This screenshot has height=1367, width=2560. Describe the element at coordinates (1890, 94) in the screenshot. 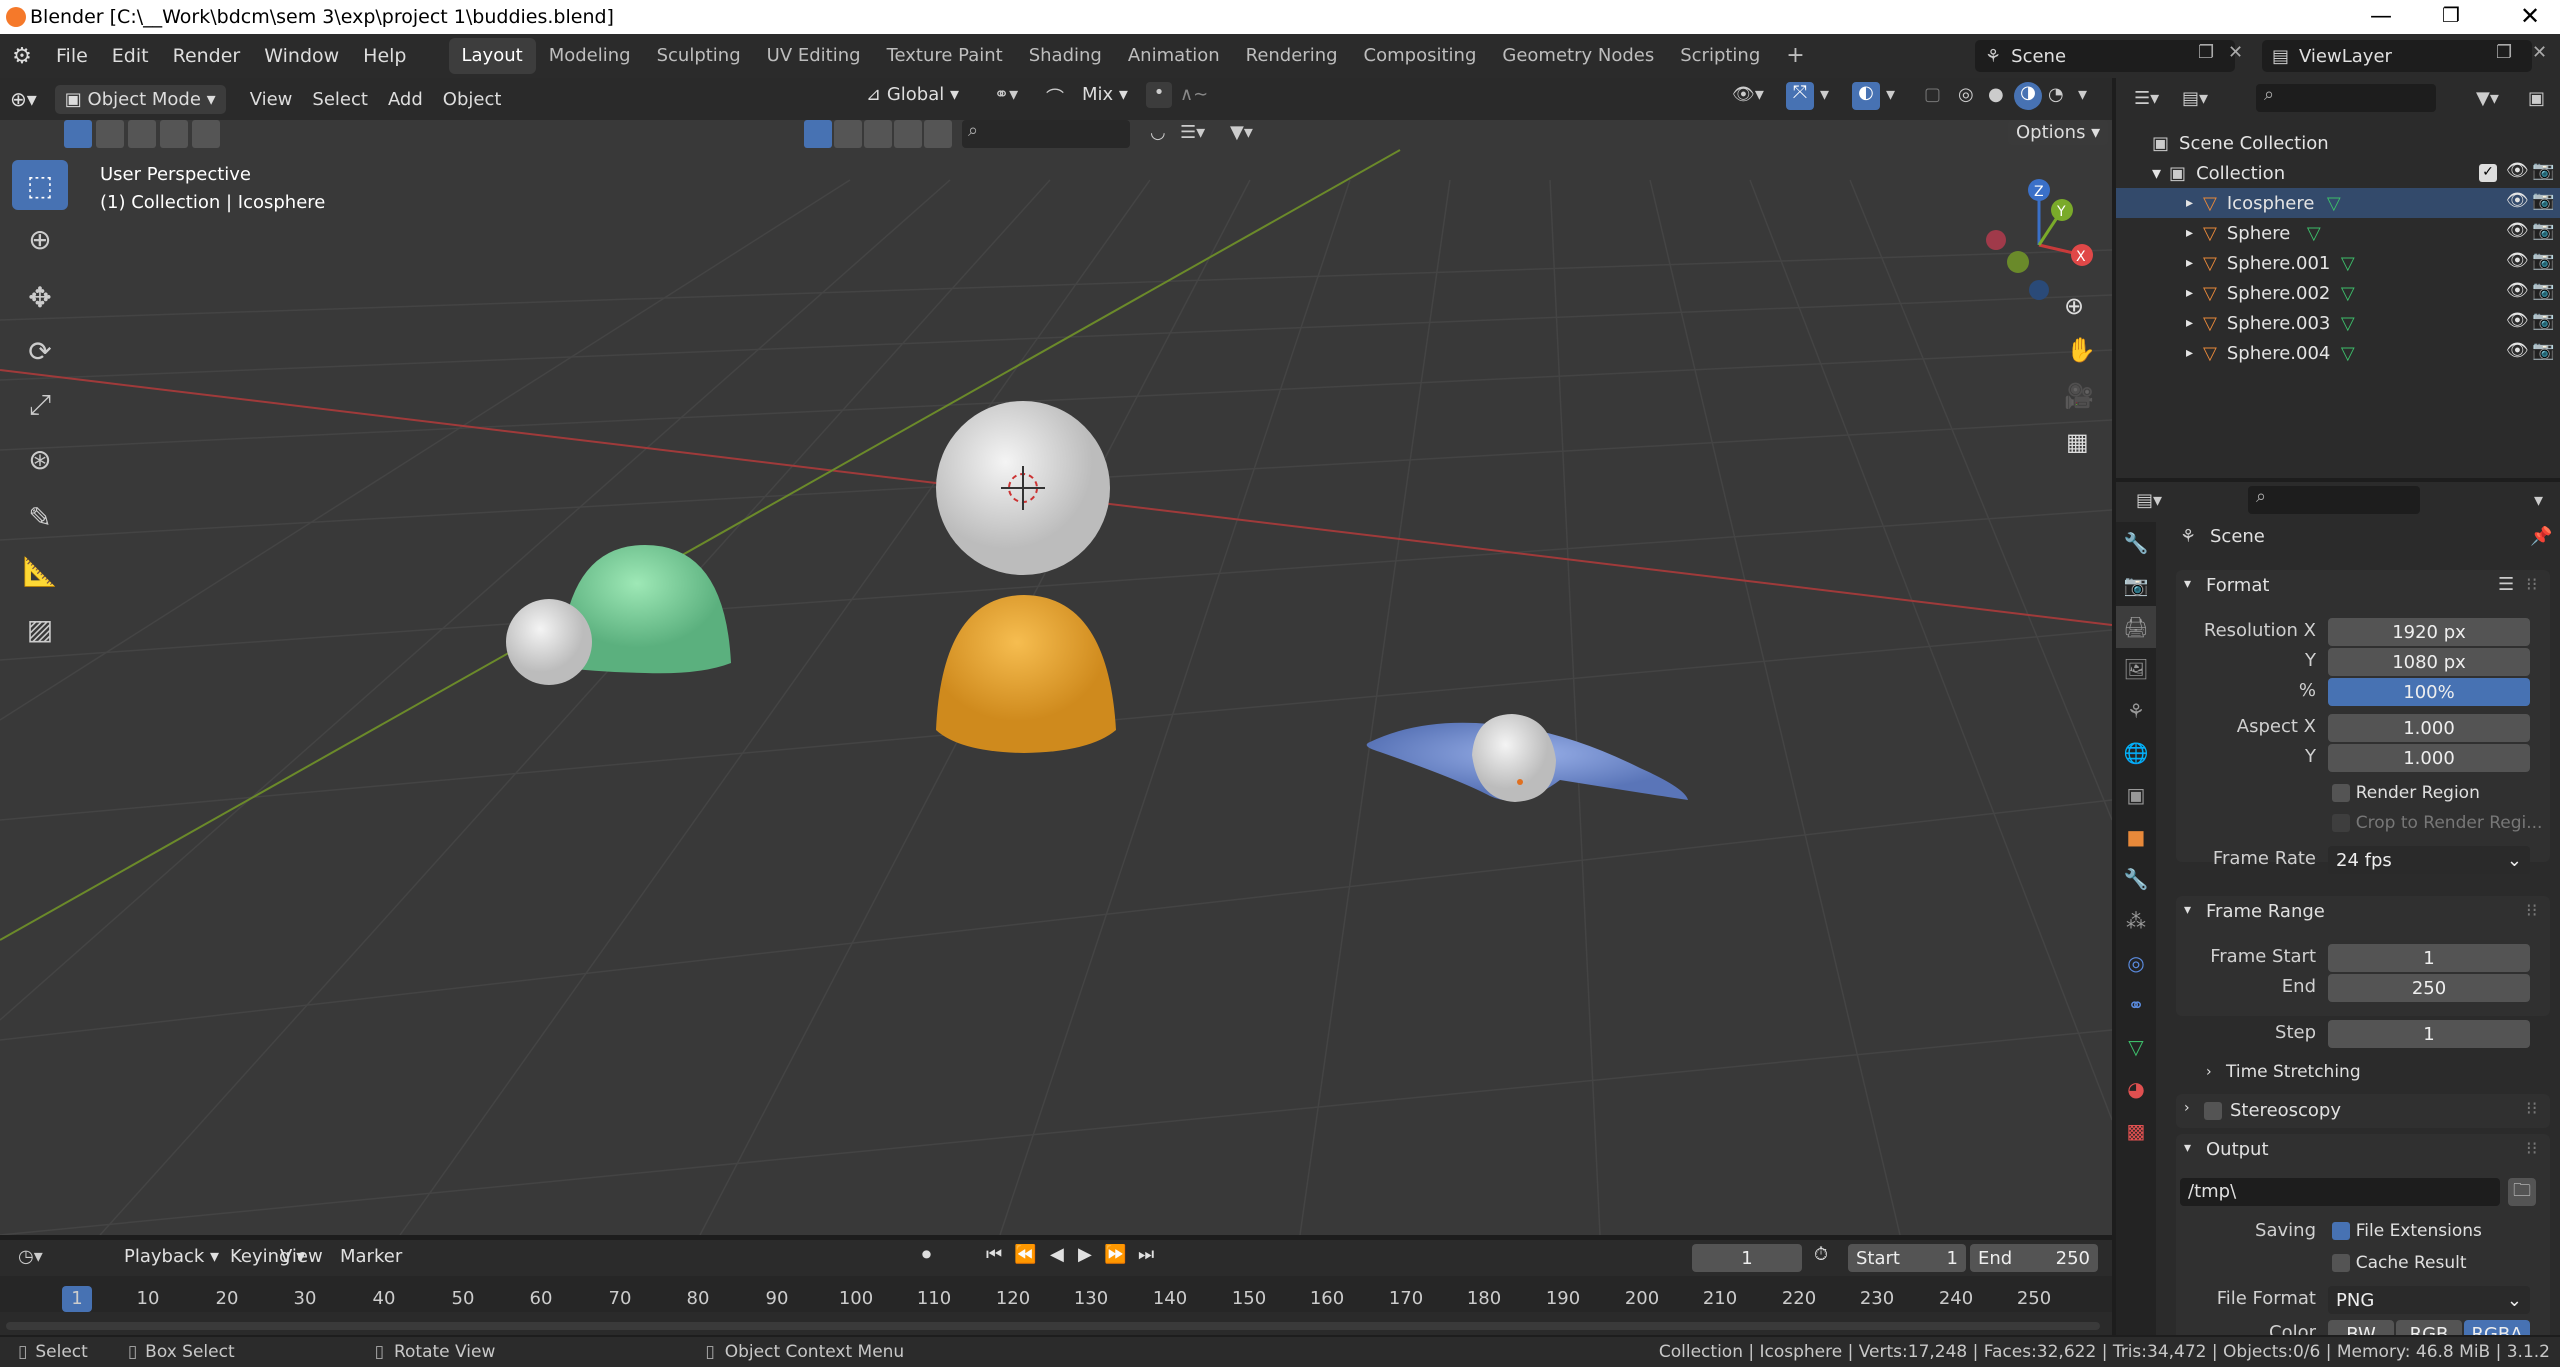

I see `overlay-dropdown-icon: ▾` at that location.